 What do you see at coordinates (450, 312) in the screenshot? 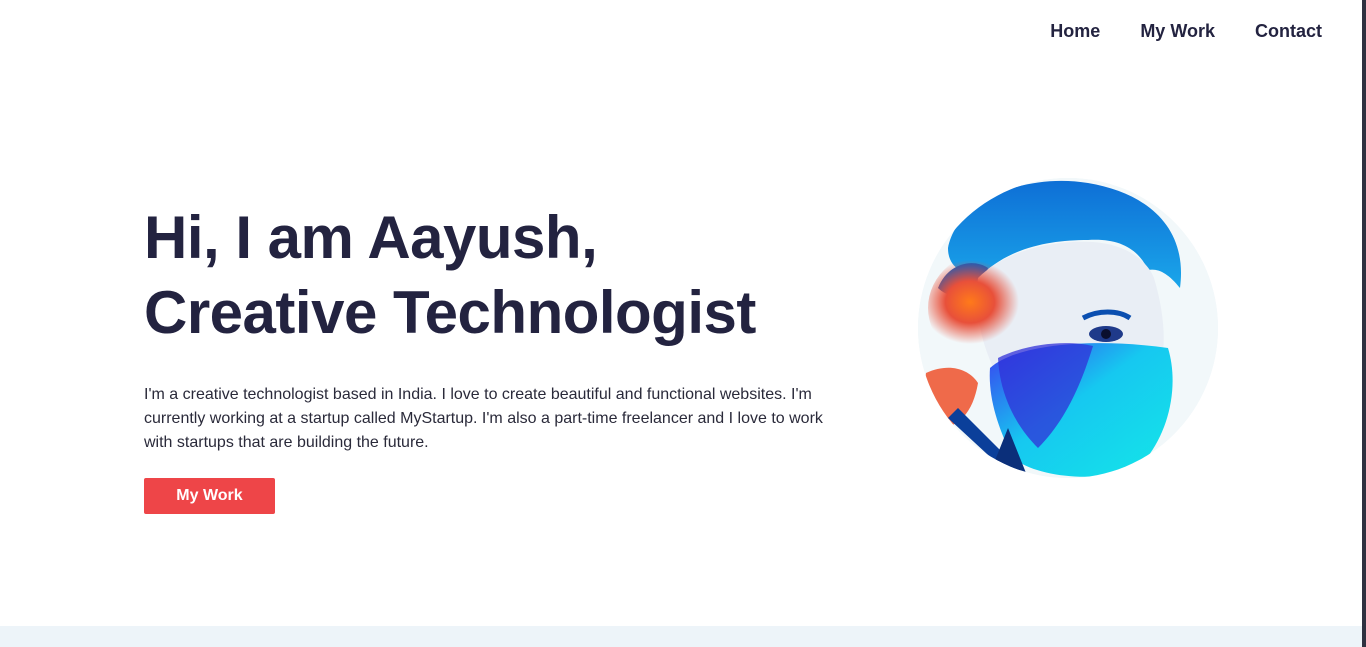
I see `headline-line-2: Creative Technologist` at bounding box center [450, 312].